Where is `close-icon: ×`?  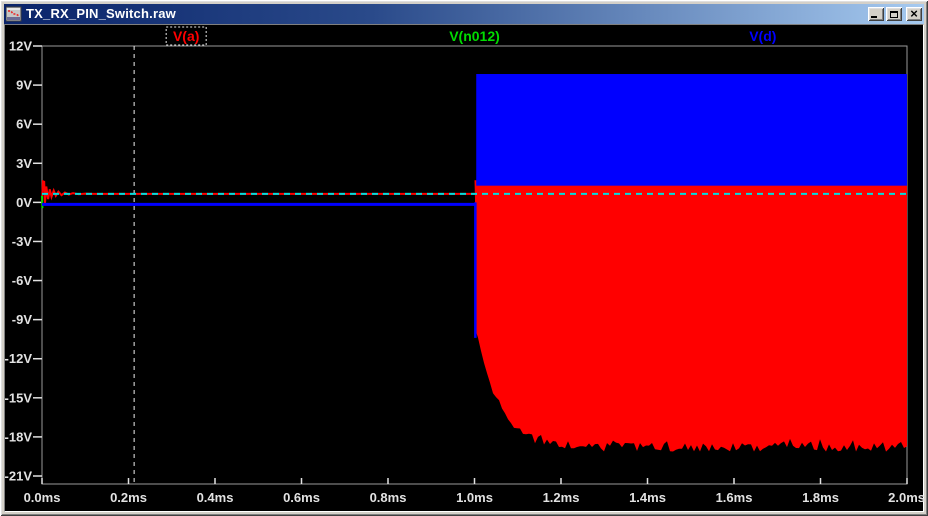
close-icon: × is located at coordinates (914, 13).